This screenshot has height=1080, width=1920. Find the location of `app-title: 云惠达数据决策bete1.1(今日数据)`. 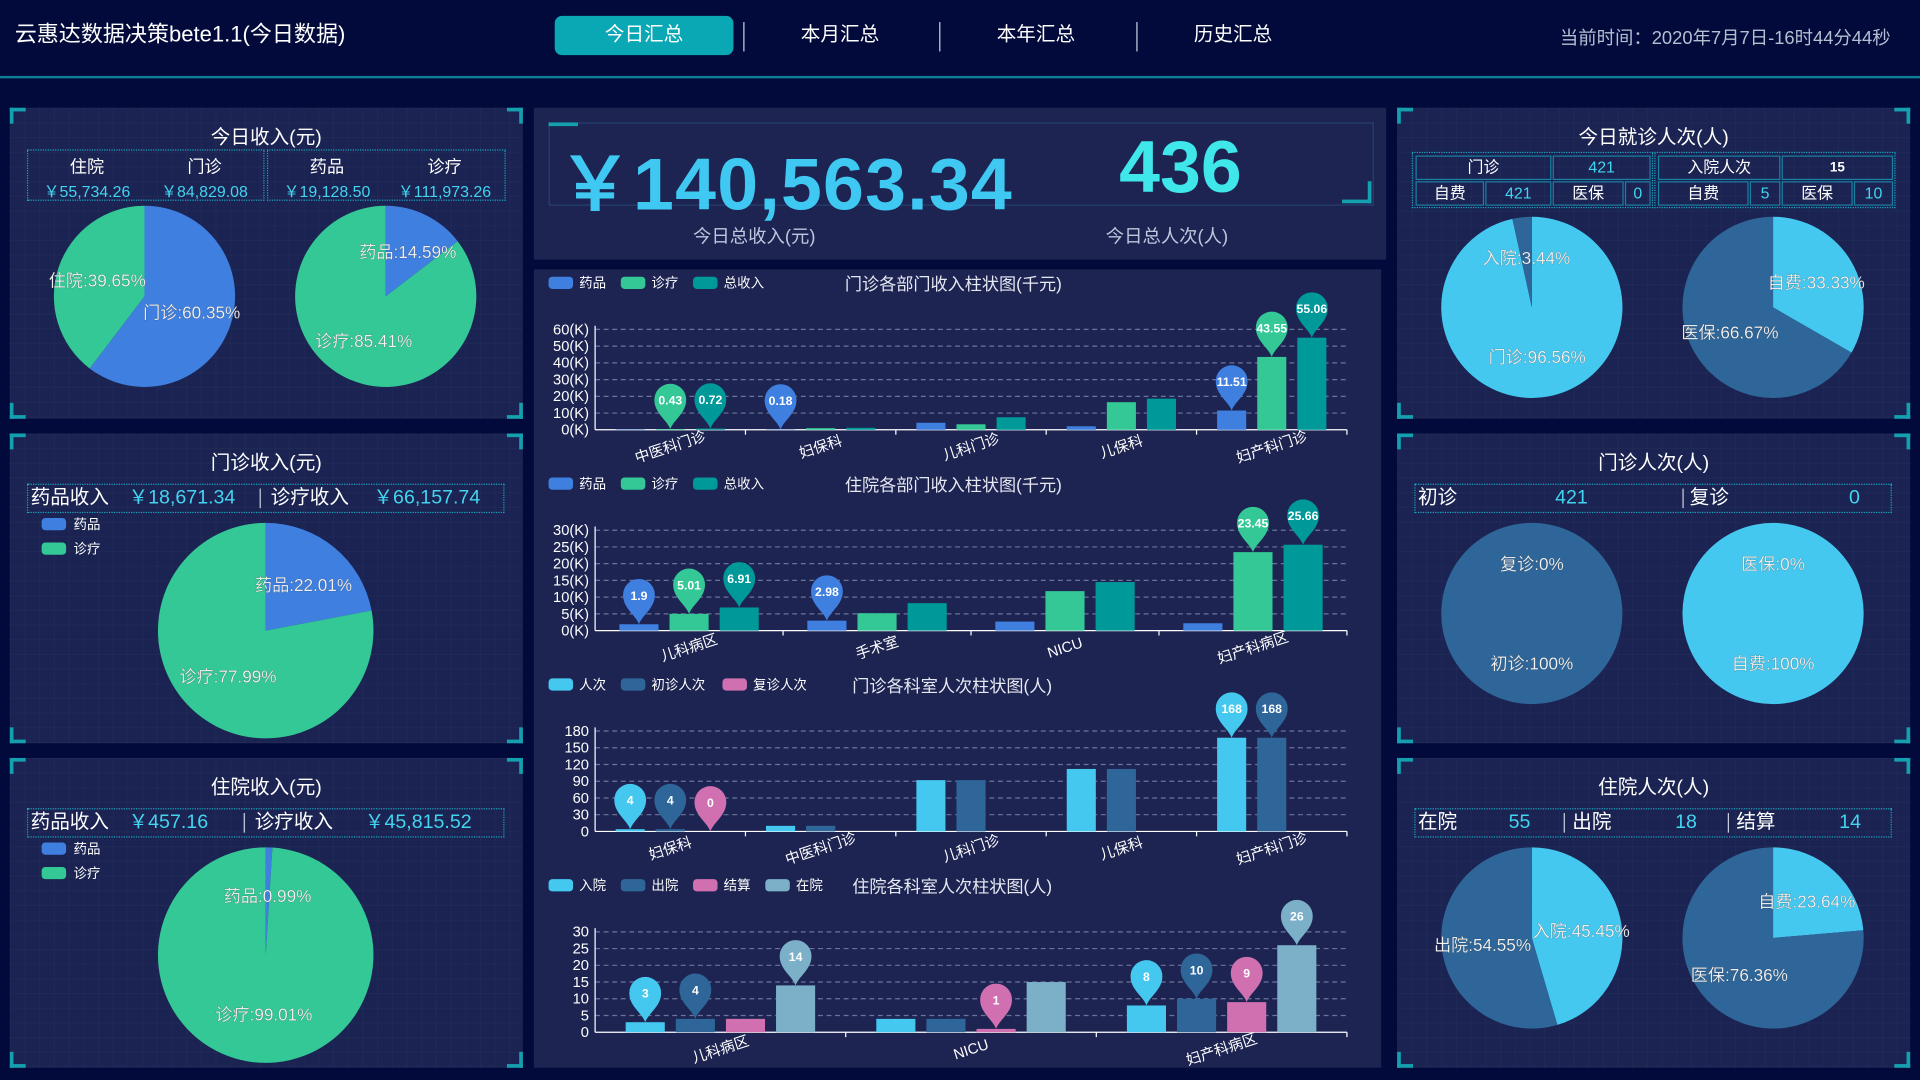

app-title: 云惠达数据决策bete1.1(今日数据) is located at coordinates (180, 34).